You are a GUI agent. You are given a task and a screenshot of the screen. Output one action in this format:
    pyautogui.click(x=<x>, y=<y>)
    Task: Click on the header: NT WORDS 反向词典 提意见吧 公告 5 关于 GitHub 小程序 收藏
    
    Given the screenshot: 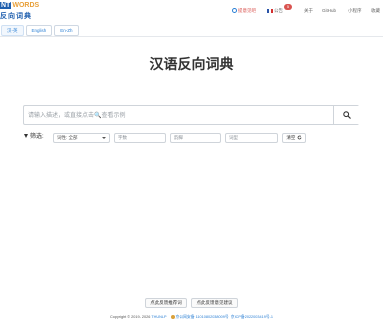 What is the action you would take?
    pyautogui.click(x=191, y=11)
    